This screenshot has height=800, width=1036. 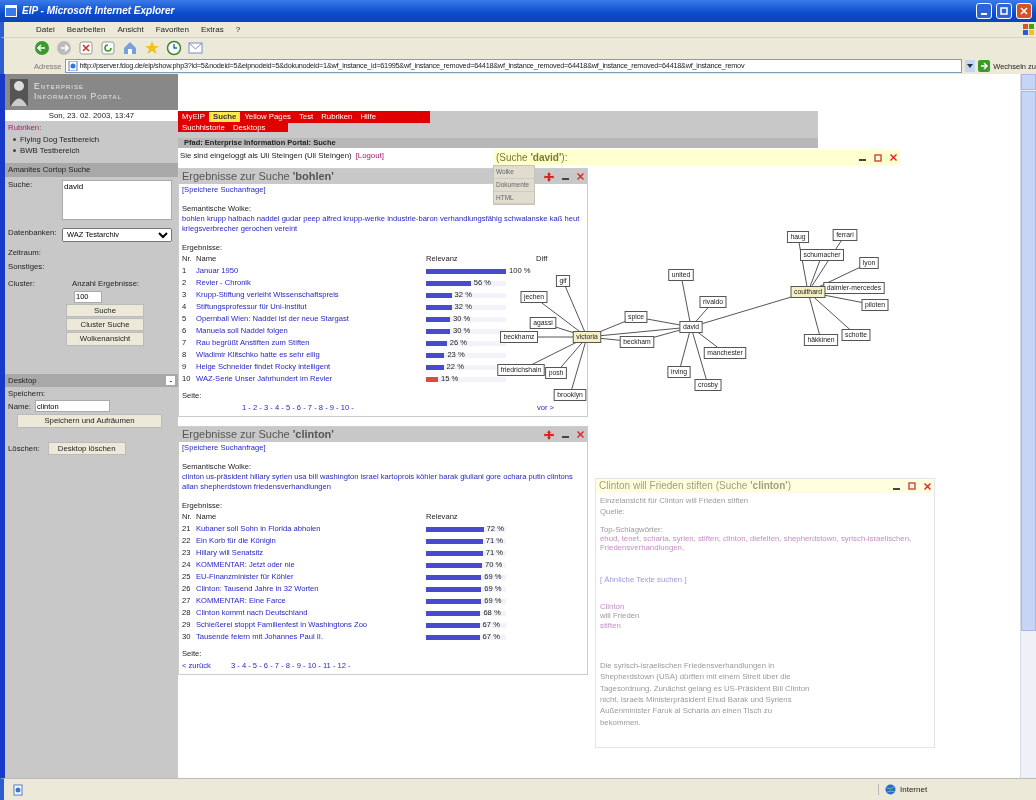 I want to click on history-icon, so click(x=174, y=48).